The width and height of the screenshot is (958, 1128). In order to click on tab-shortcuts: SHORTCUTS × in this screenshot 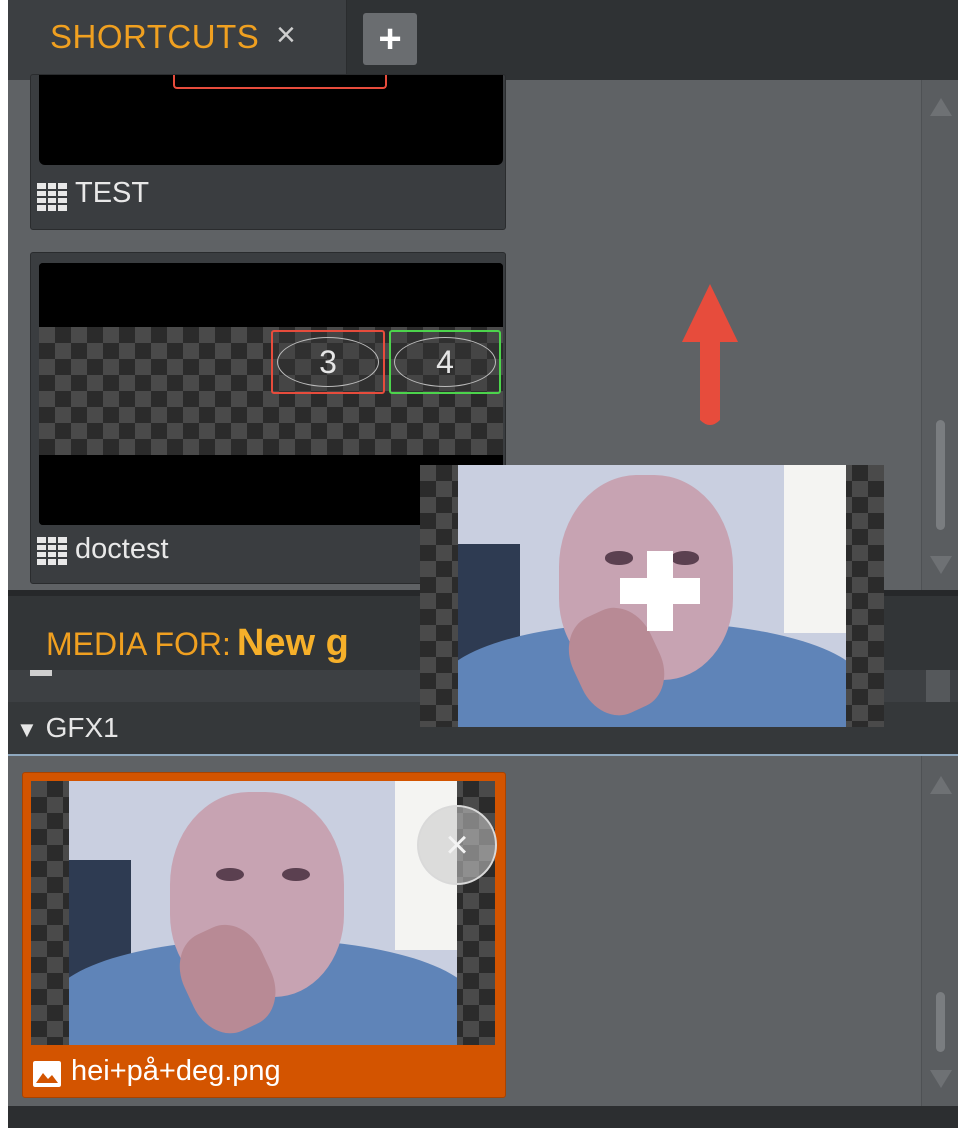, I will do `click(177, 40)`.